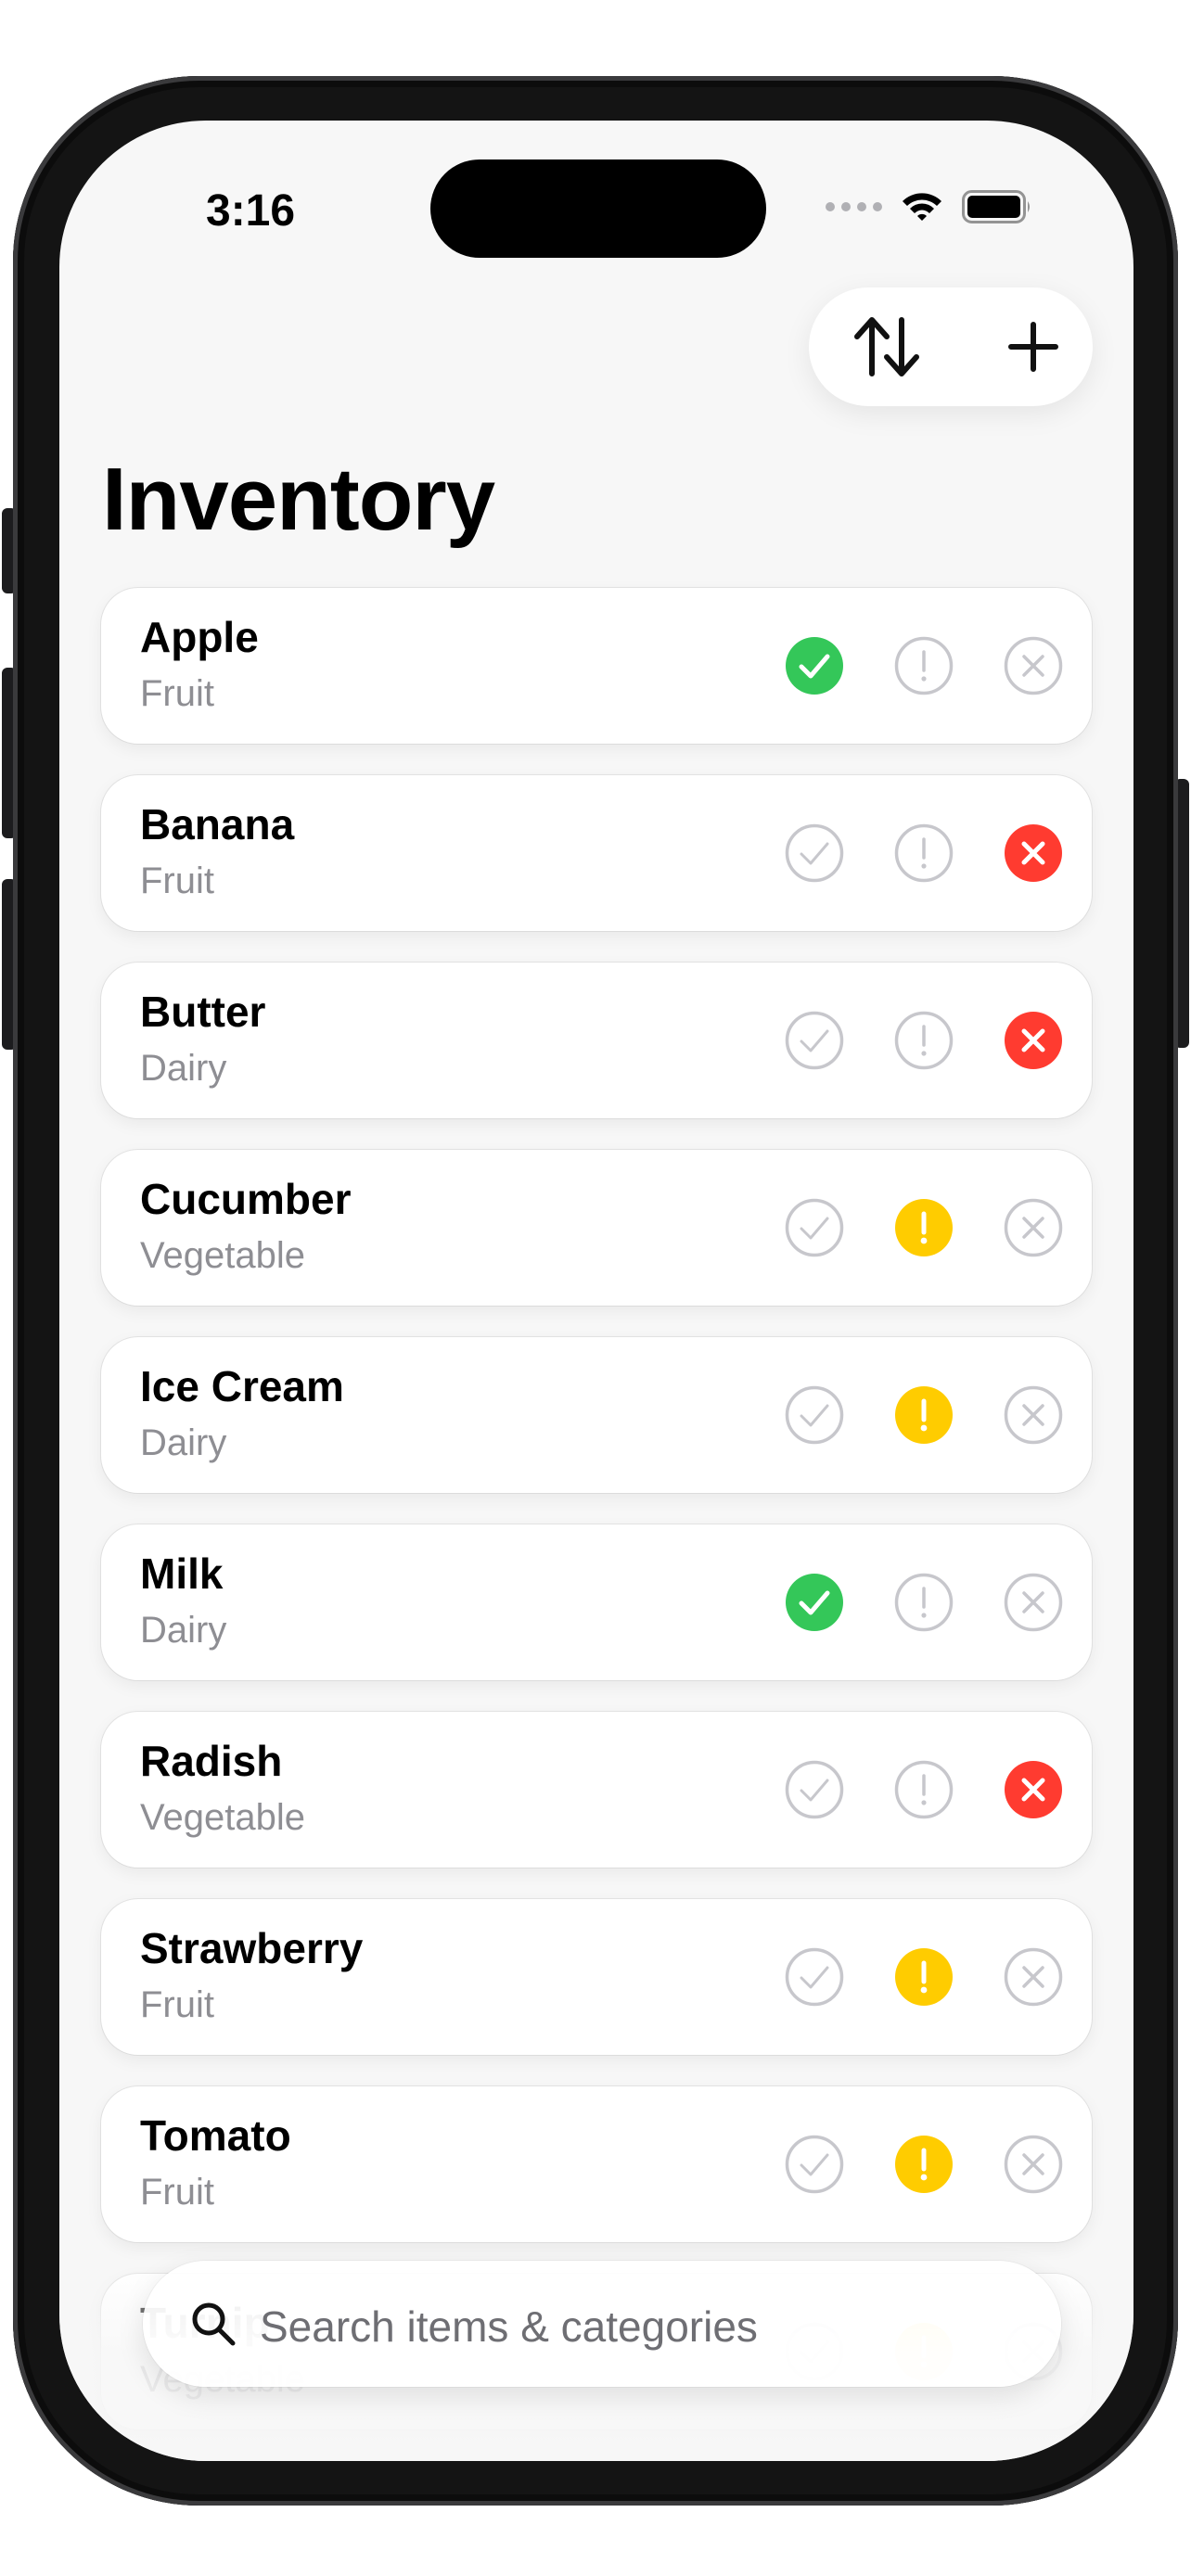 The image size is (1191, 2576). What do you see at coordinates (597, 853) in the screenshot?
I see `list-item: Banana Fruit` at bounding box center [597, 853].